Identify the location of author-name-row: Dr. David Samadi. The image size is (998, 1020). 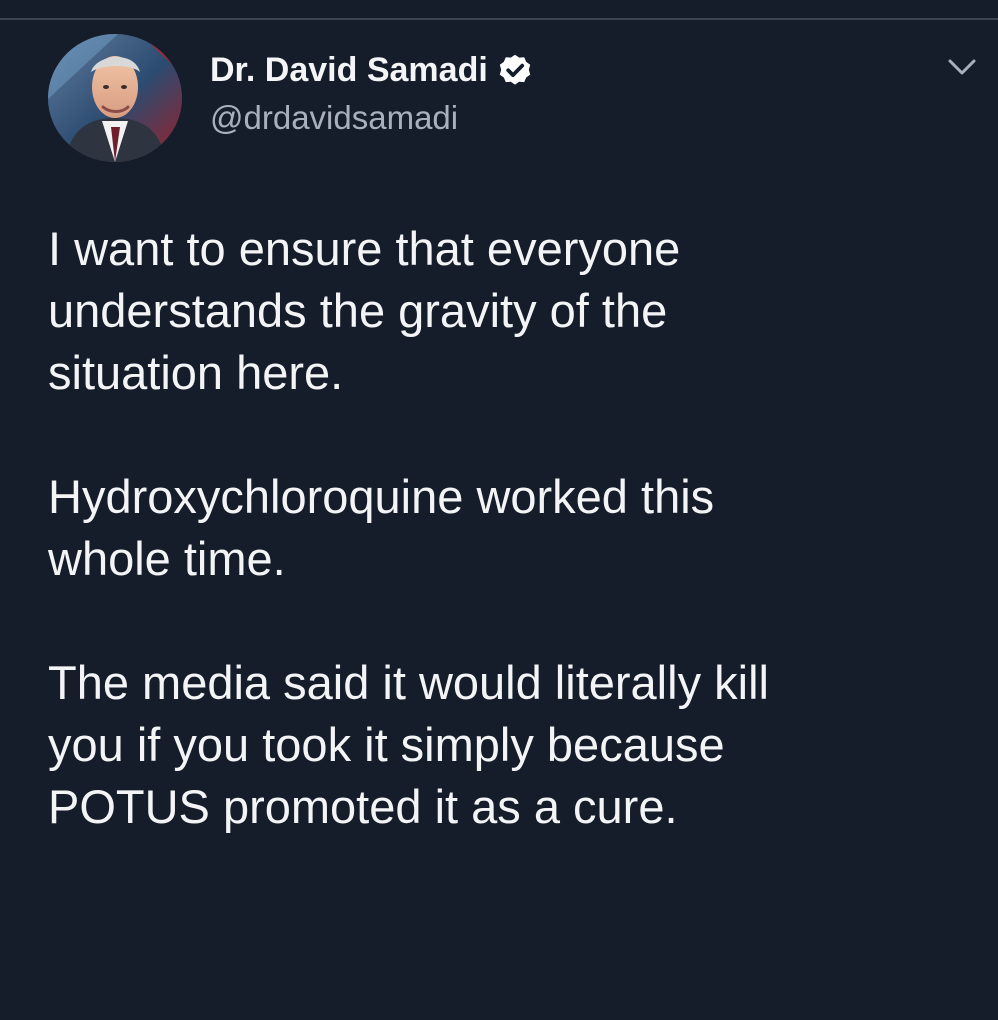
(371, 70).